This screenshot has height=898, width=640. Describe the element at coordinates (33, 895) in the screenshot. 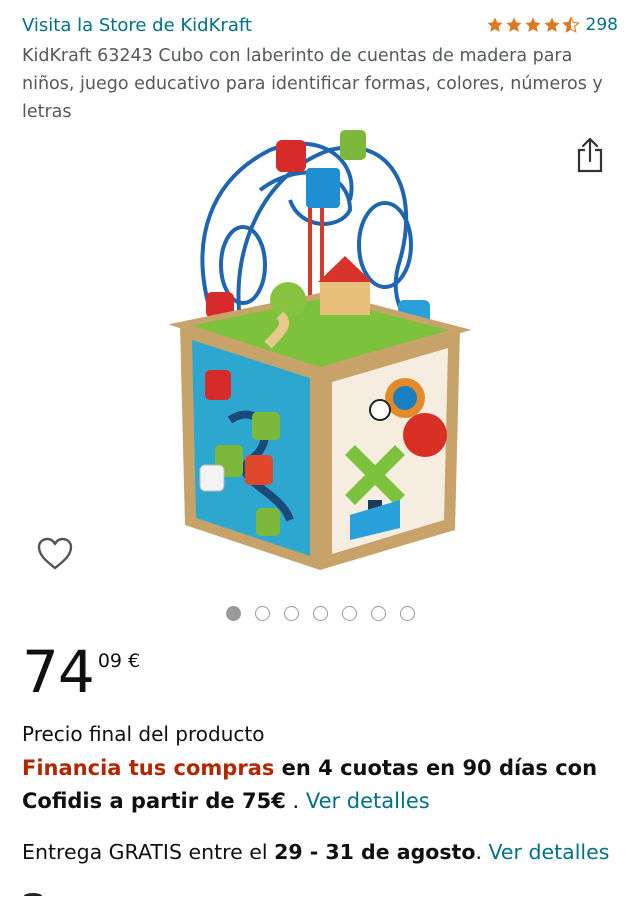

I see `location-icon` at that location.